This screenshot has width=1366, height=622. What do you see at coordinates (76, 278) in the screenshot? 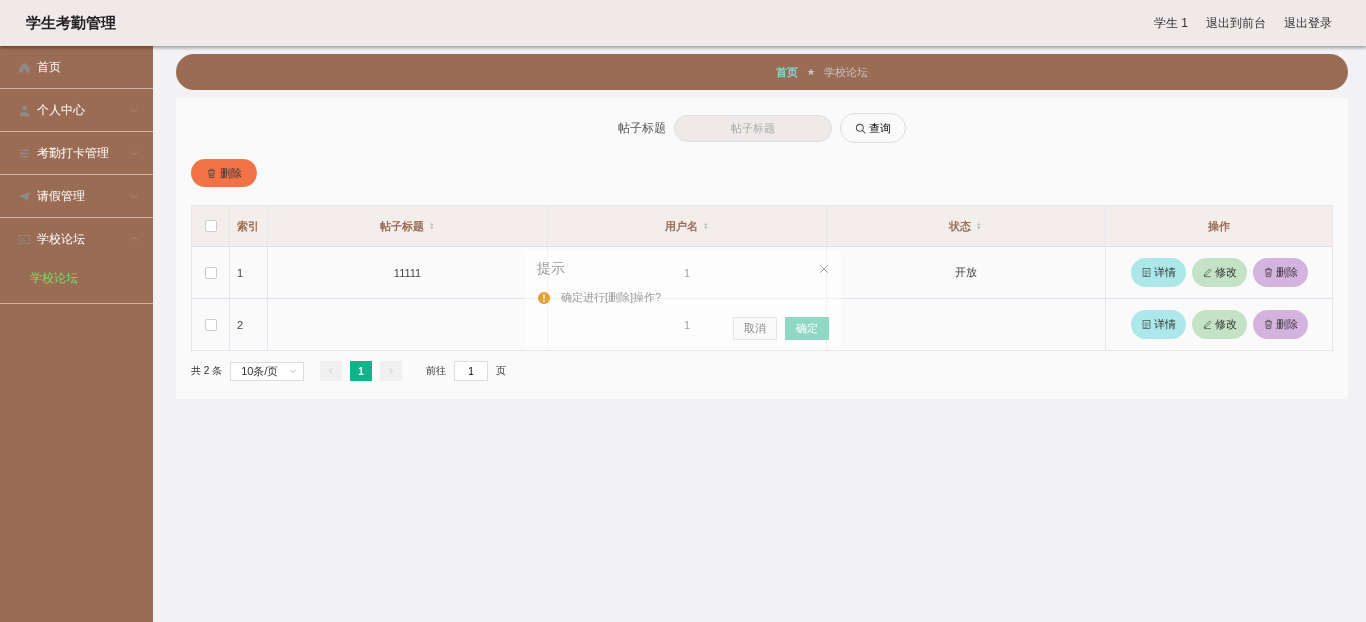
I see `submenu-item: 学校论坛` at bounding box center [76, 278].